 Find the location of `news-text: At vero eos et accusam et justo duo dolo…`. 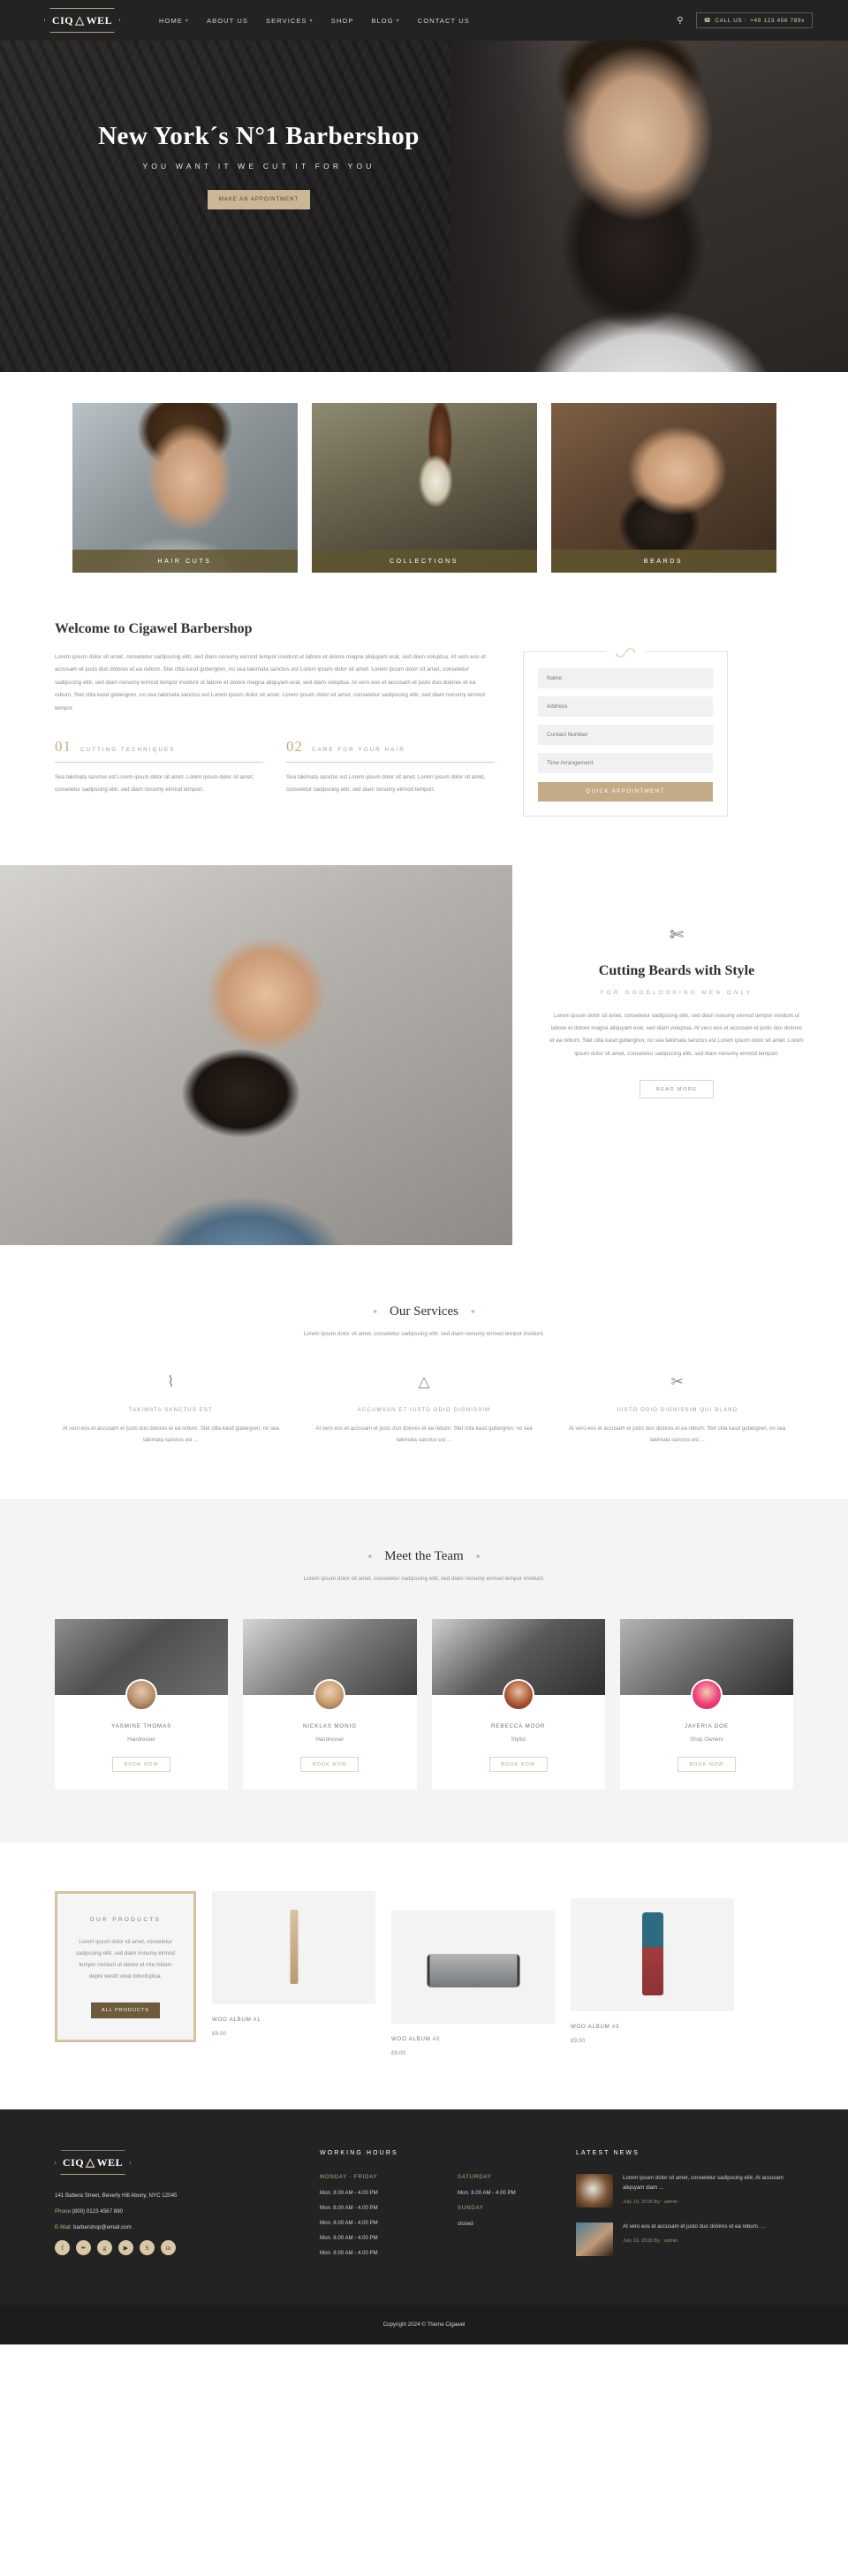

news-text: At vero eos et accusam et justo duo dolo… is located at coordinates (694, 2226).